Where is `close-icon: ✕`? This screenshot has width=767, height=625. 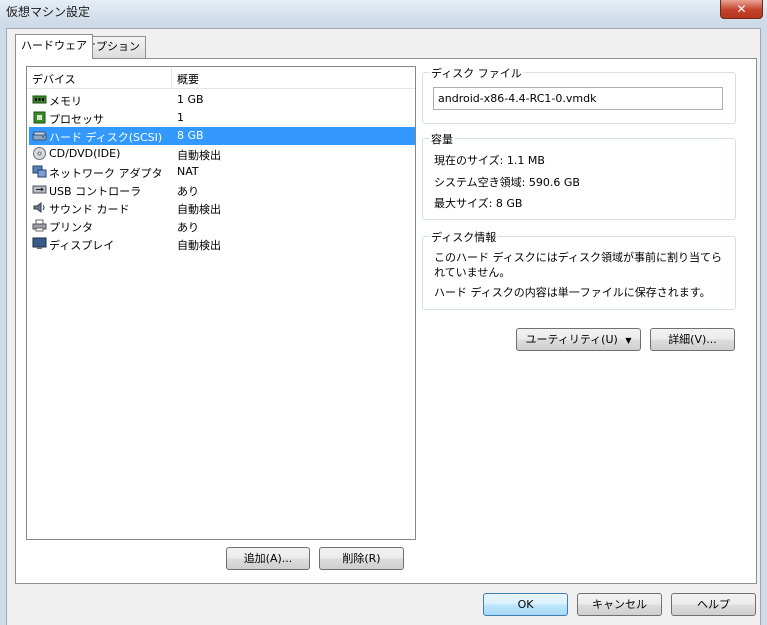 close-icon: ✕ is located at coordinates (741, 9).